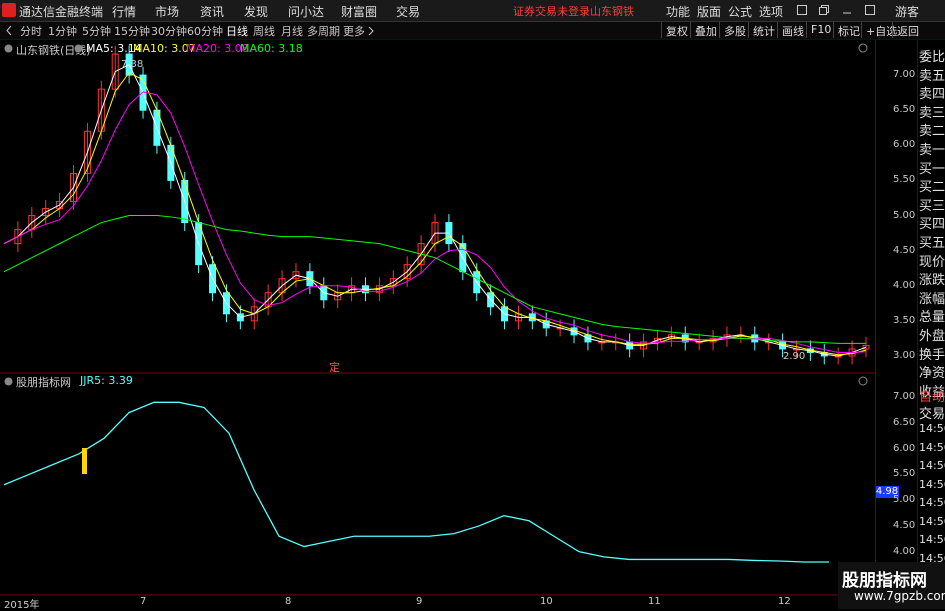 The width and height of the screenshot is (945, 611). I want to click on trade-tab: 交易, so click(932, 412).